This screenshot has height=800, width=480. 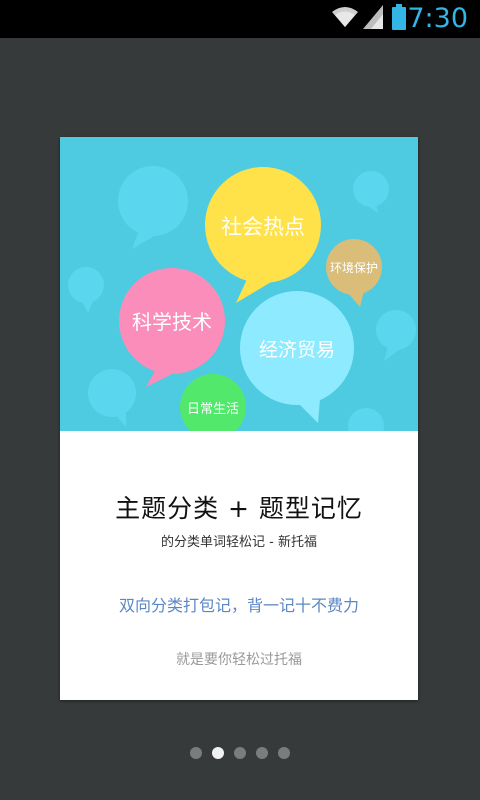 What do you see at coordinates (345, 18) in the screenshot?
I see `wifi-icon` at bounding box center [345, 18].